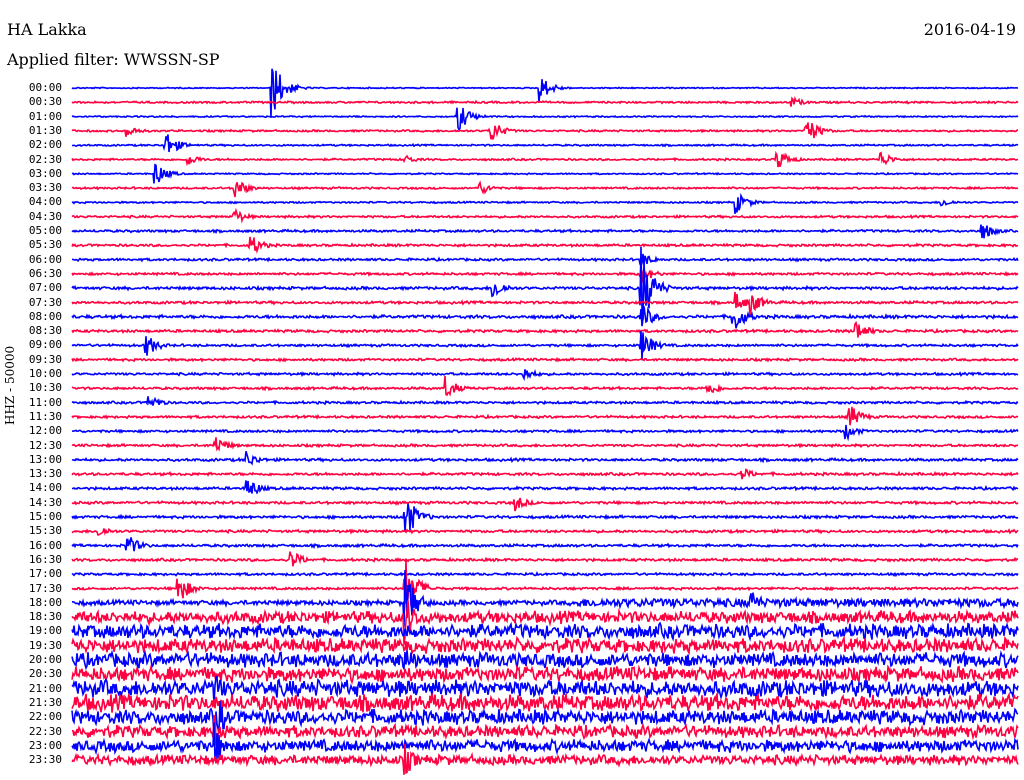  Describe the element at coordinates (545, 631) in the screenshot. I see `trace-1900` at that location.